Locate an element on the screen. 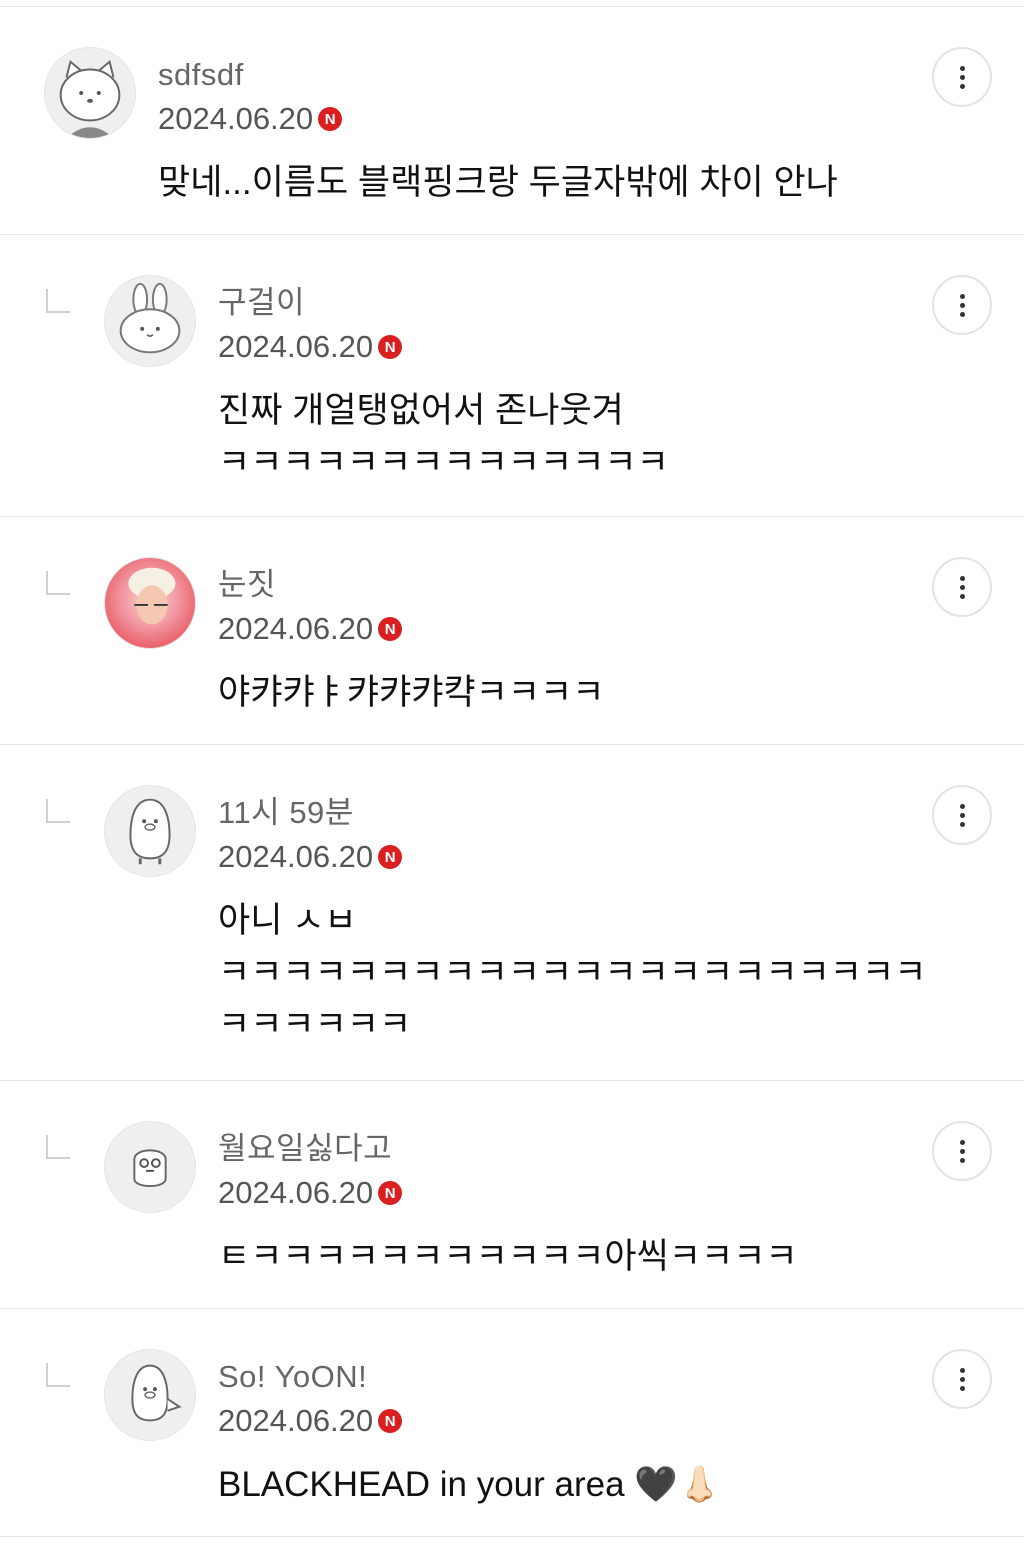 This screenshot has width=1024, height=1546. photo-avatar-icon is located at coordinates (150, 603).